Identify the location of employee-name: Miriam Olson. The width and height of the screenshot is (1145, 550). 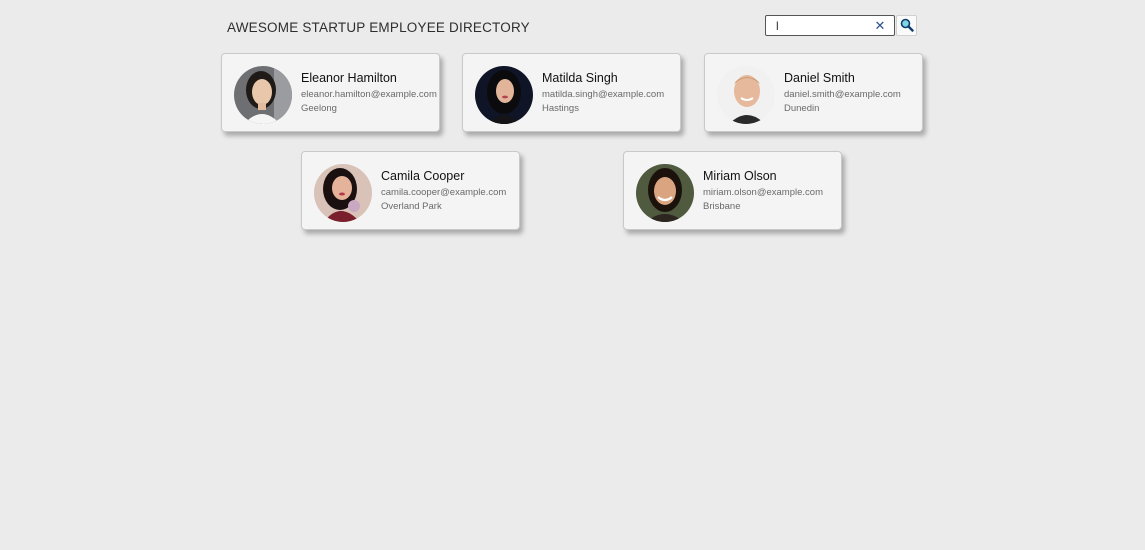
(740, 176).